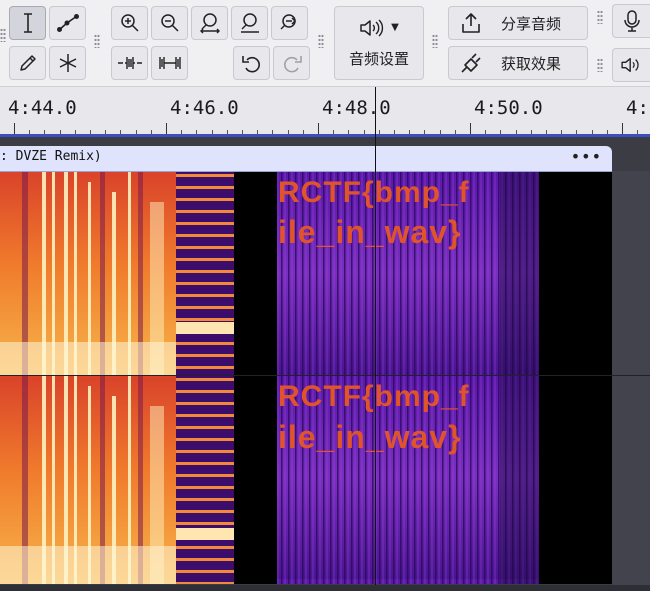 This screenshot has height=591, width=650. I want to click on zoom-in-button, so click(129, 23).